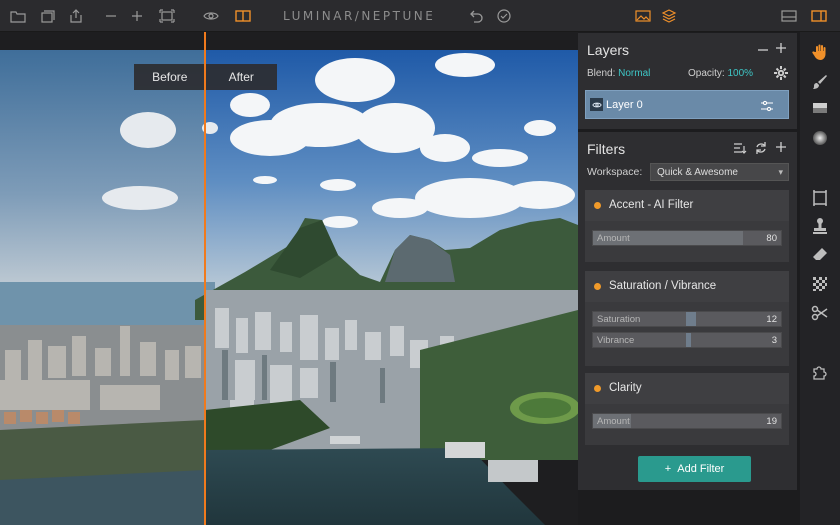 Image resolution: width=840 pixels, height=525 pixels. I want to click on vibrance-slider: Vibrance 3, so click(687, 340).